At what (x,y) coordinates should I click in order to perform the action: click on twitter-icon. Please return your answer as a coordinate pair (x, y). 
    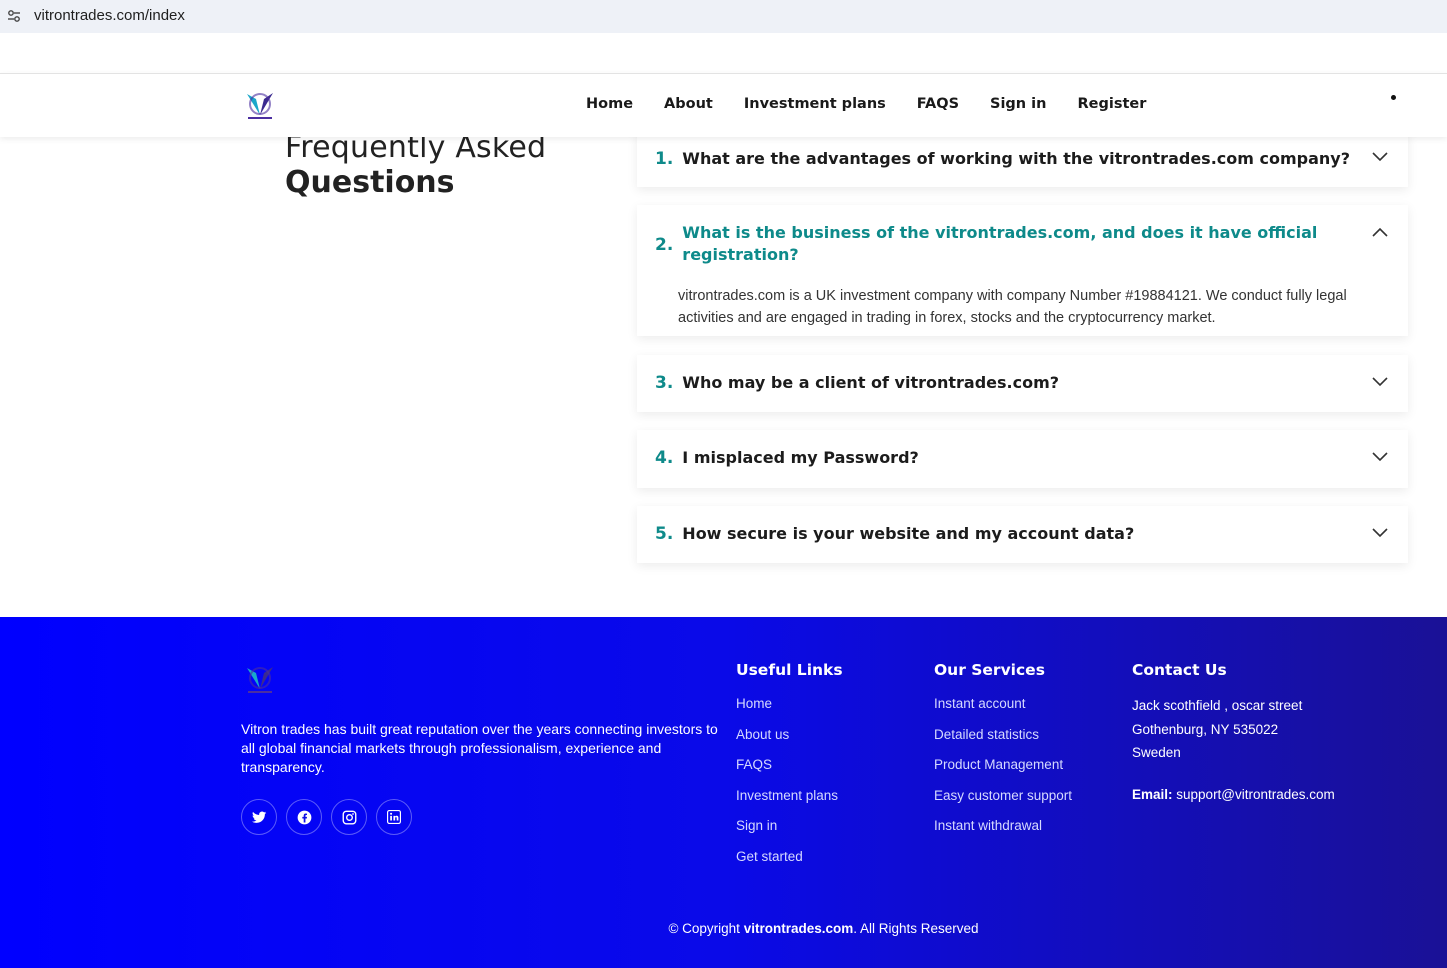
    Looking at the image, I should click on (258, 817).